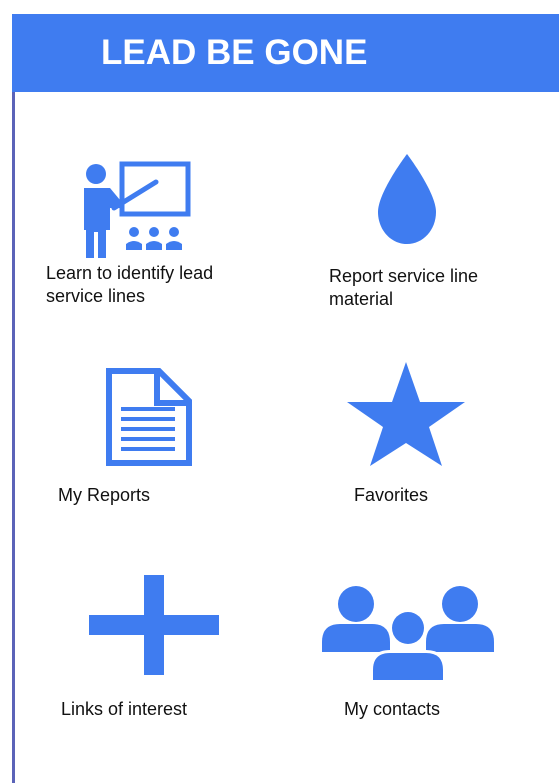  Describe the element at coordinates (154, 625) in the screenshot. I see `plus-icon` at that location.